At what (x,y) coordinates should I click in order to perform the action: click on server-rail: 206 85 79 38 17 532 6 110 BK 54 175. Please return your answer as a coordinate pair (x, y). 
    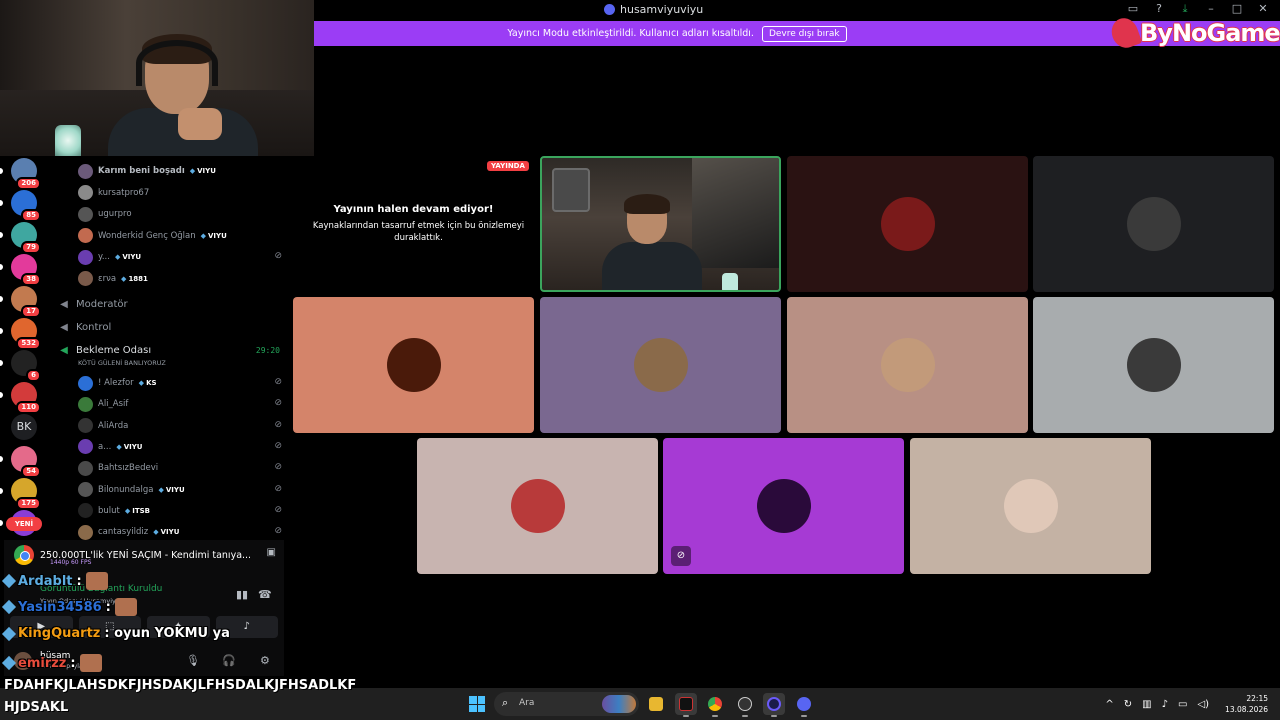
    Looking at the image, I should click on (23, 348).